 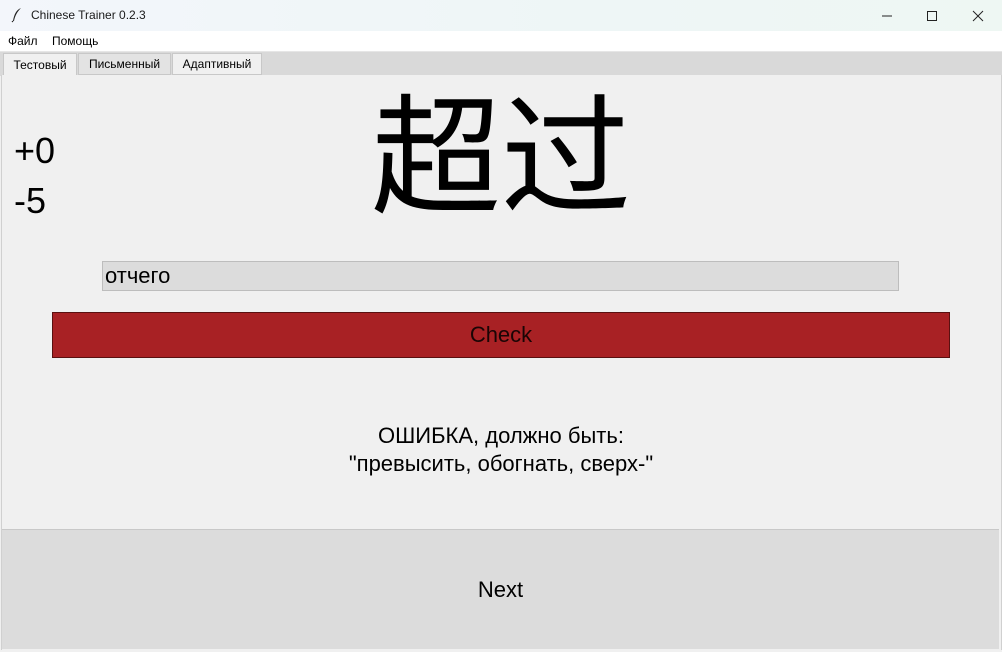 What do you see at coordinates (500, 276) in the screenshot?
I see `answer-input` at bounding box center [500, 276].